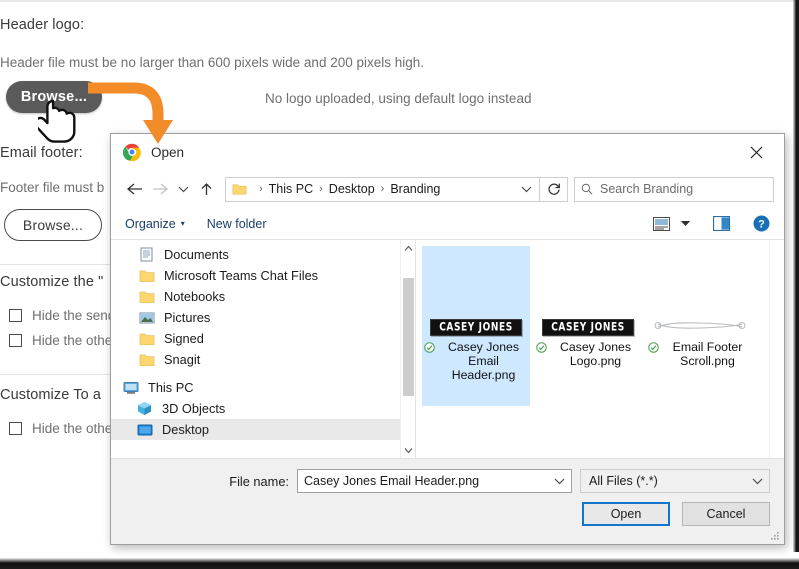  What do you see at coordinates (263, 317) in the screenshot?
I see `tree-item-pictures: Pictures` at bounding box center [263, 317].